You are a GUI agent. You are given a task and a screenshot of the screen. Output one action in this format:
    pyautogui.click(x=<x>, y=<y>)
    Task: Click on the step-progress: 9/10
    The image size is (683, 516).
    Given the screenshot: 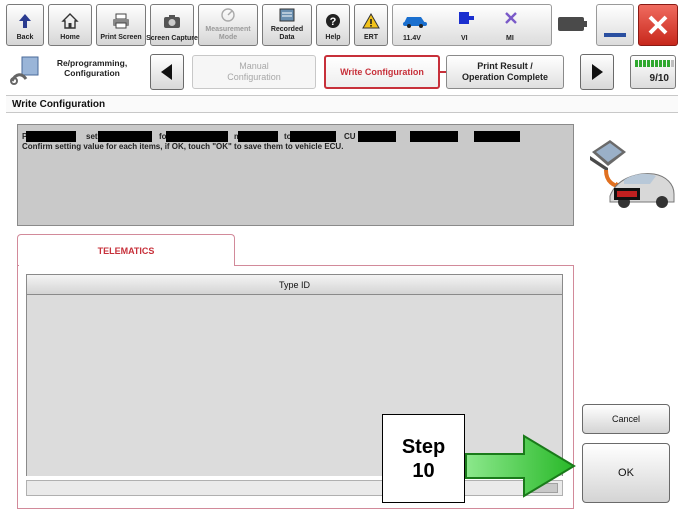 What is the action you would take?
    pyautogui.click(x=653, y=72)
    